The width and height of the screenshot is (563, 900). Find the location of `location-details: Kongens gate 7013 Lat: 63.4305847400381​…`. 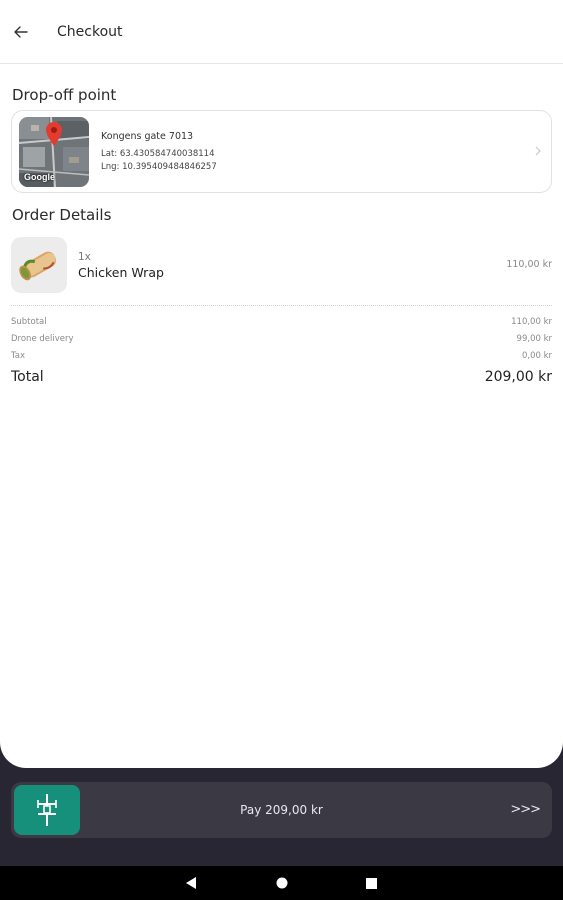

location-details: Kongens gate 7013 Lat: 63.4305847400381​… is located at coordinates (159, 152).